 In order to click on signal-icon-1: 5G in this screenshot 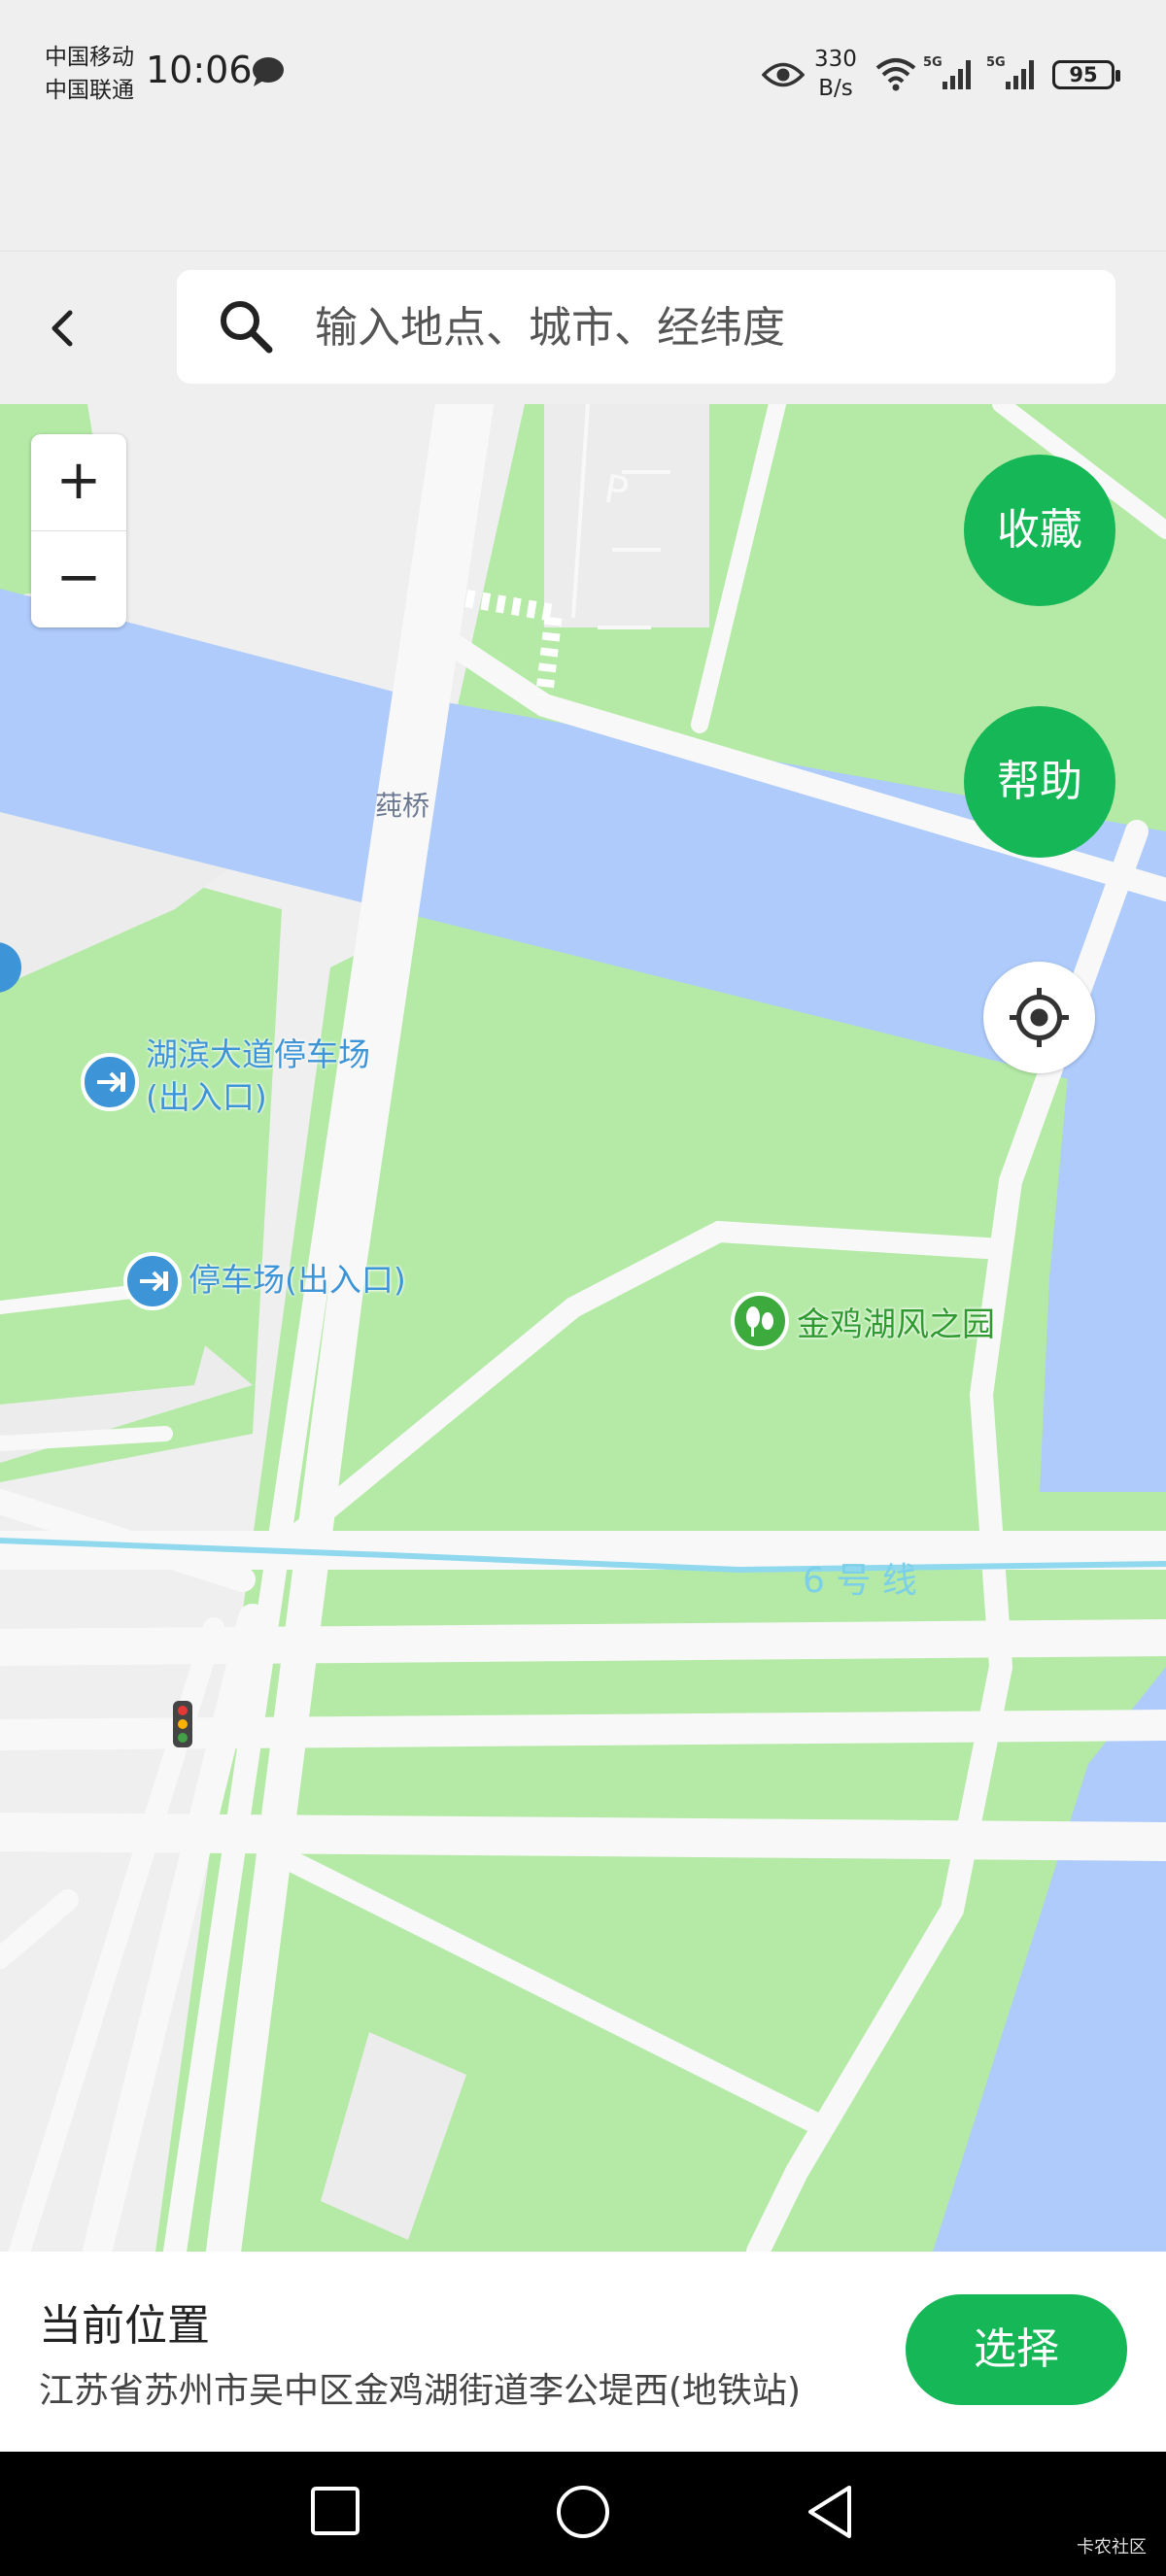, I will do `click(947, 72)`.